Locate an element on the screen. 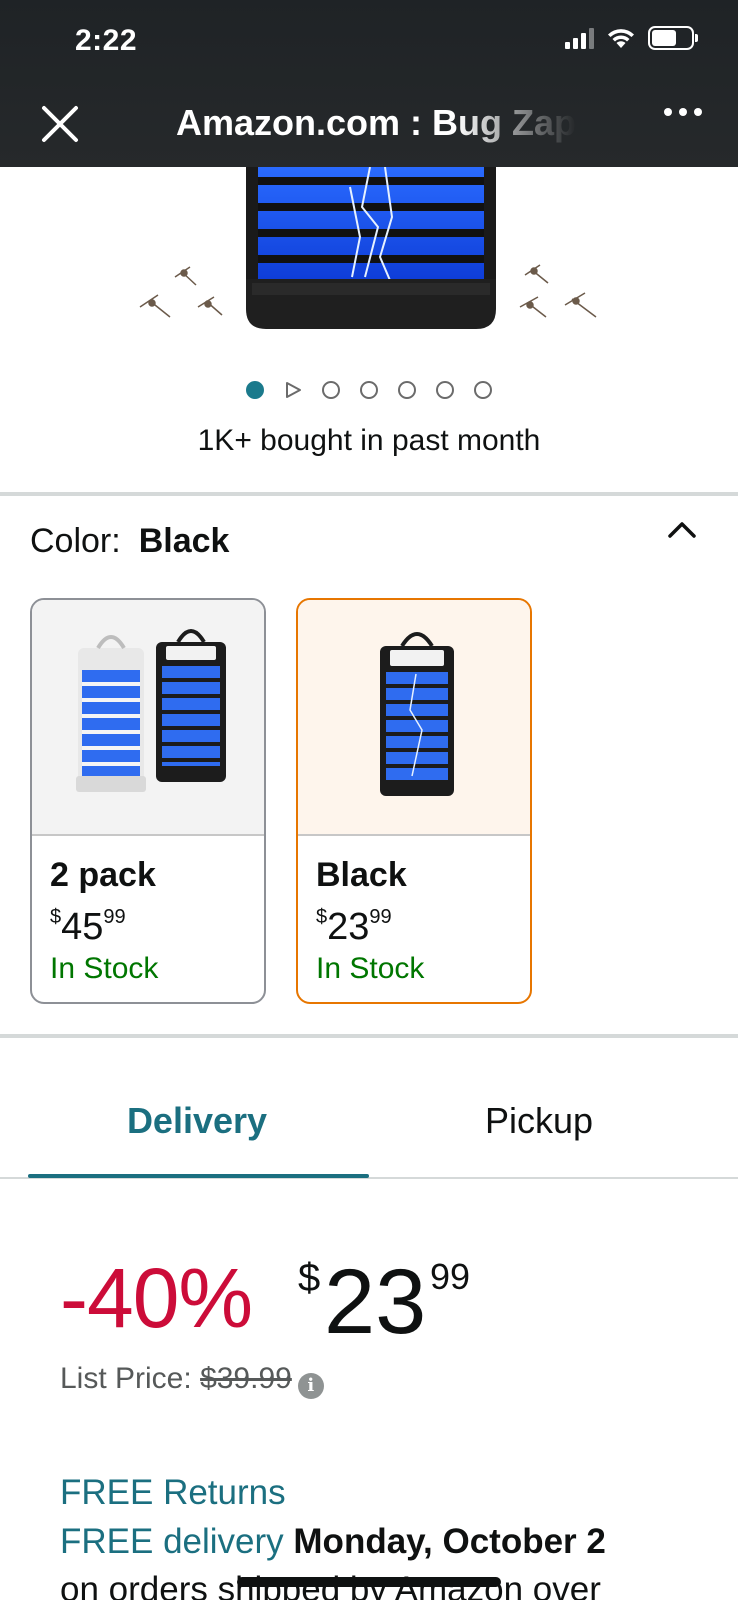  battery-icon is located at coordinates (673, 38).